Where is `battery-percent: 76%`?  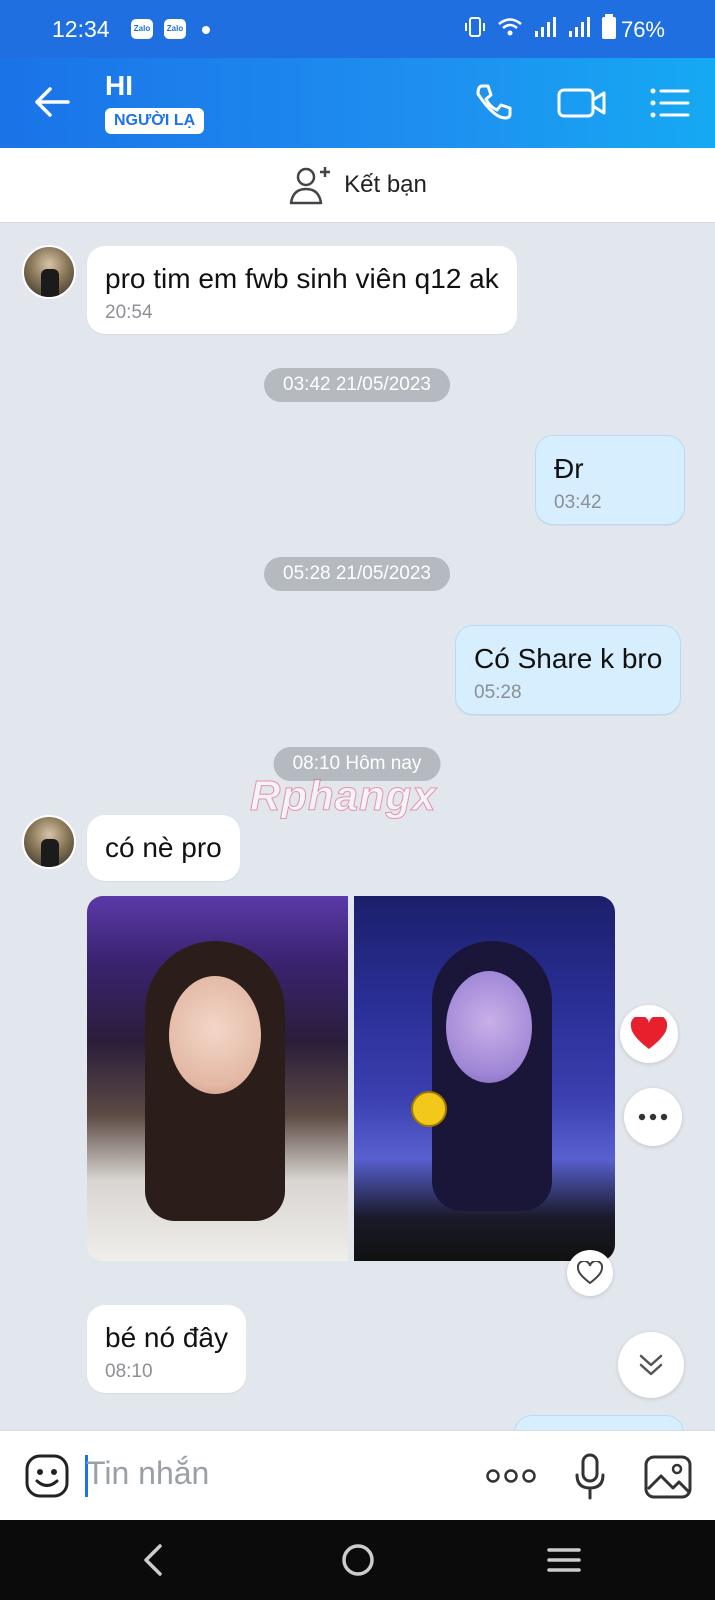
battery-percent: 76% is located at coordinates (642, 29).